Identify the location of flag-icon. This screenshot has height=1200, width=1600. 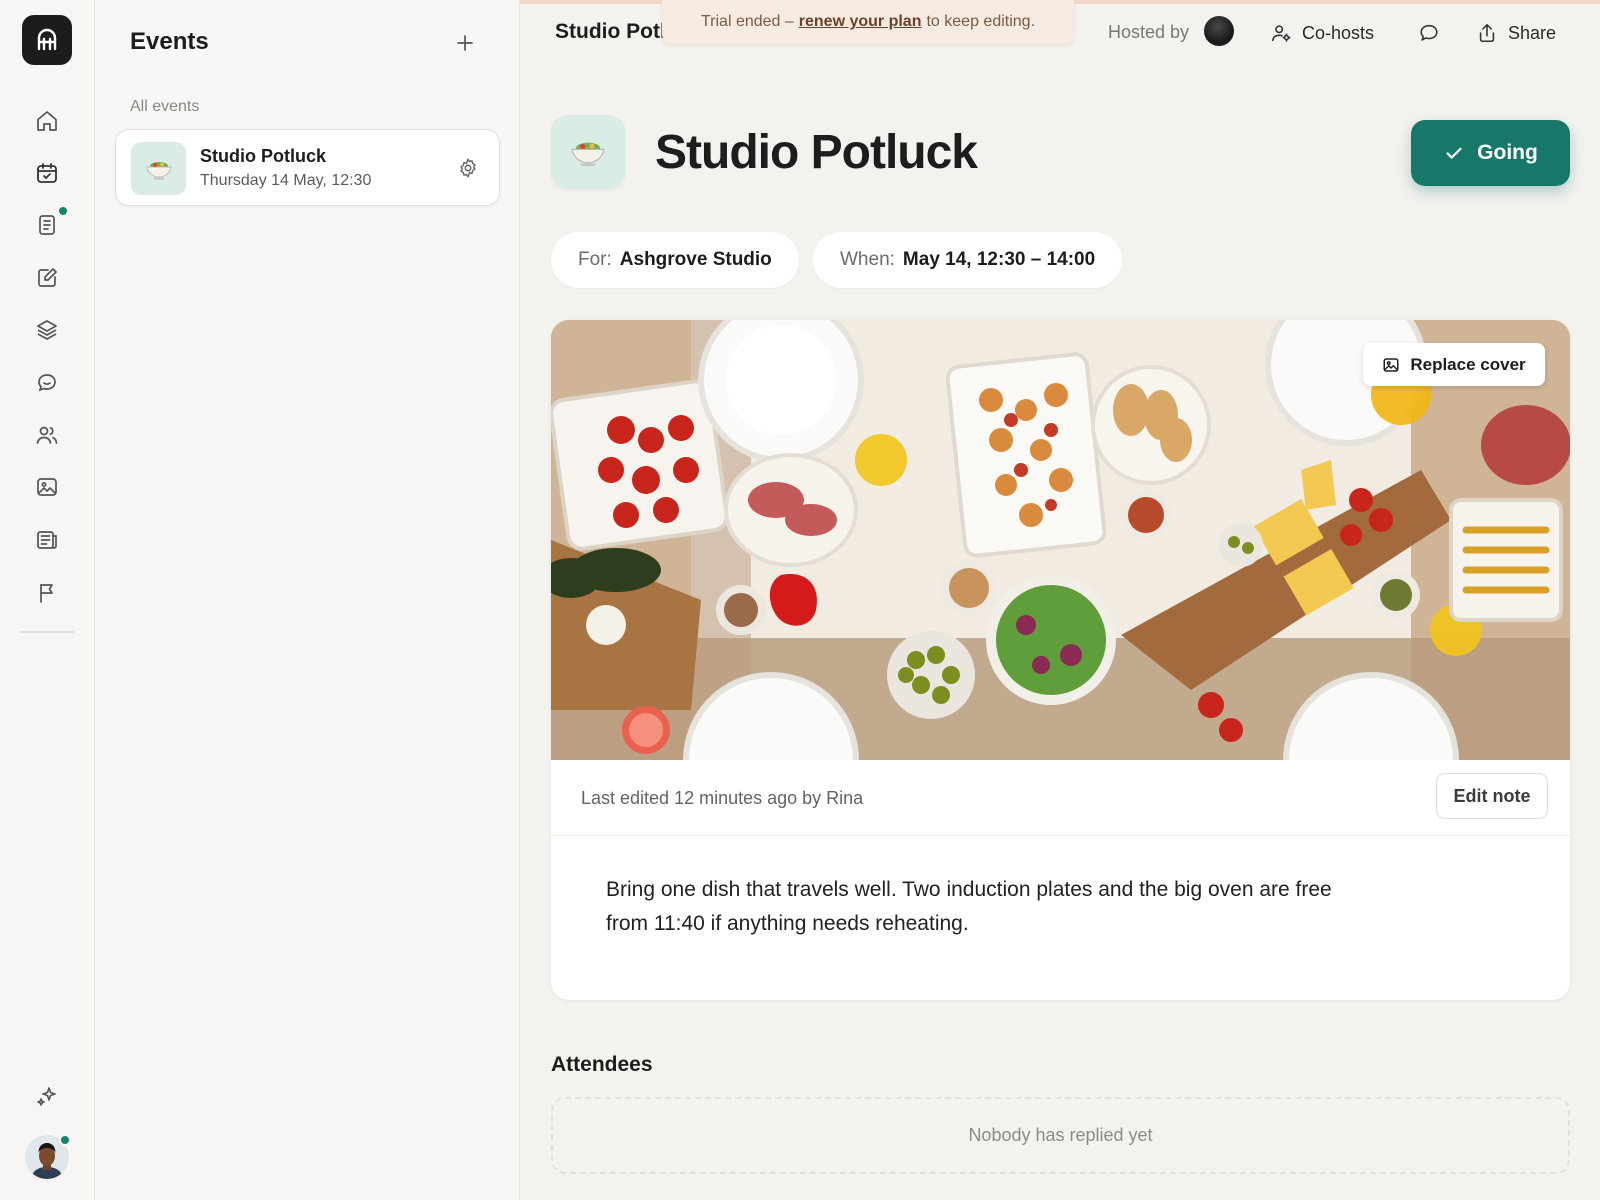
(47, 593).